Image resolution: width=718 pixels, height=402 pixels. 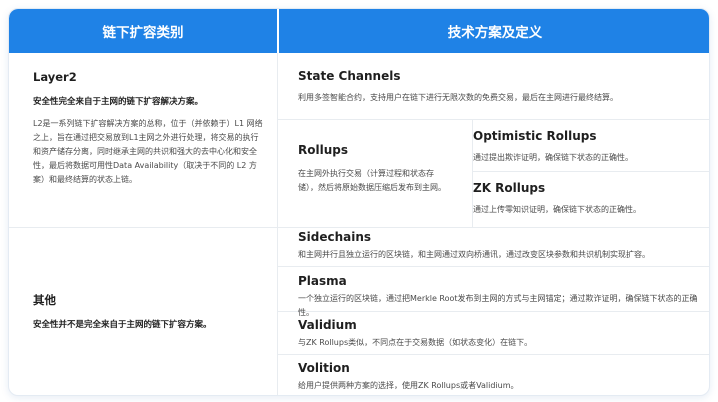 What do you see at coordinates (143, 227) in the screenshot?
I see `row-divider-left` at bounding box center [143, 227].